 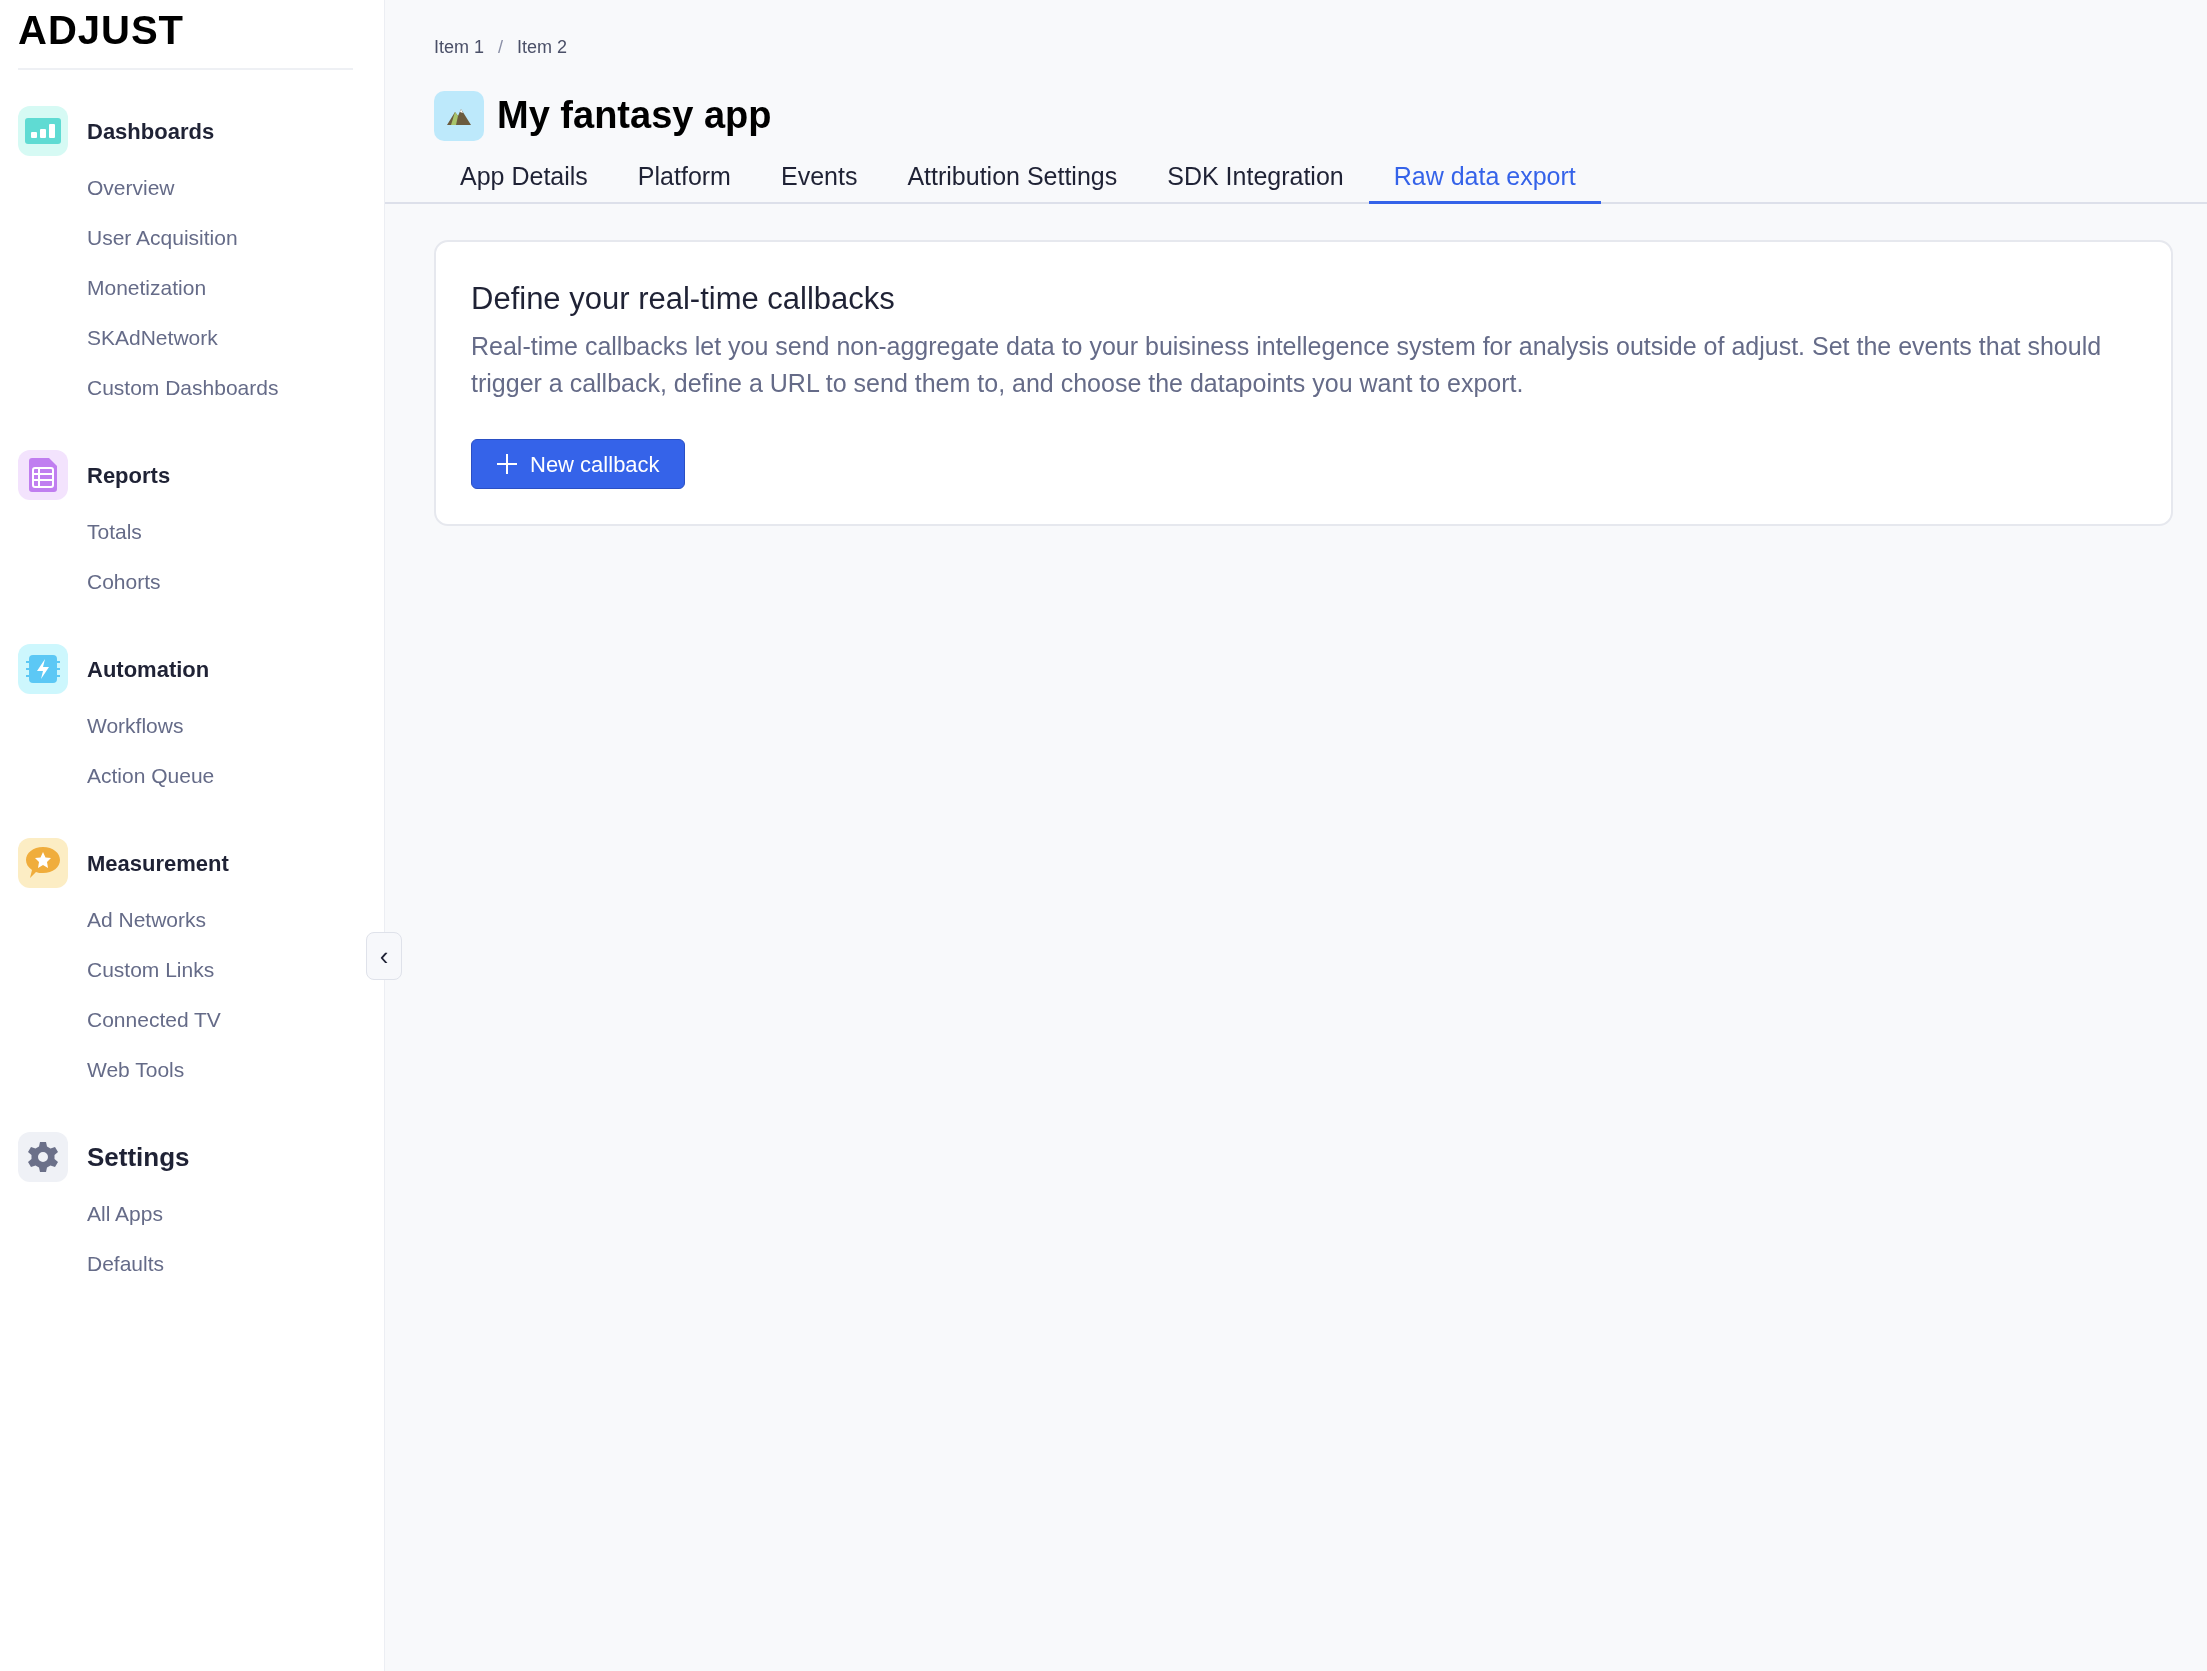 What do you see at coordinates (459, 47) in the screenshot?
I see `breadcrumb-link: Item 1` at bounding box center [459, 47].